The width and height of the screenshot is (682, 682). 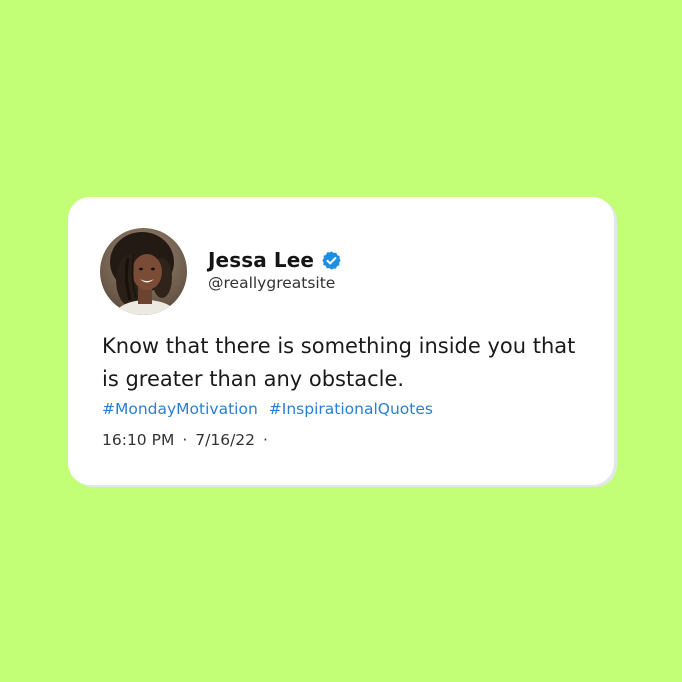 What do you see at coordinates (351, 409) in the screenshot?
I see `hashtag-link: #InspirationalQuotes` at bounding box center [351, 409].